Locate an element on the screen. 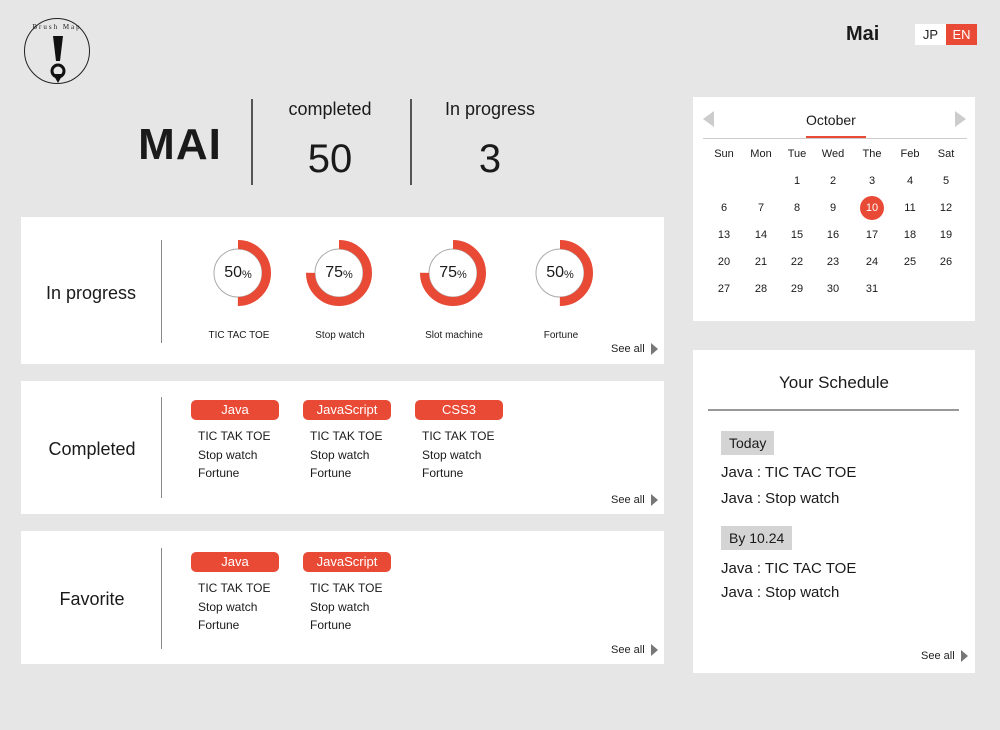 This screenshot has width=1000, height=730. calendar-day: 19 is located at coordinates (946, 235).